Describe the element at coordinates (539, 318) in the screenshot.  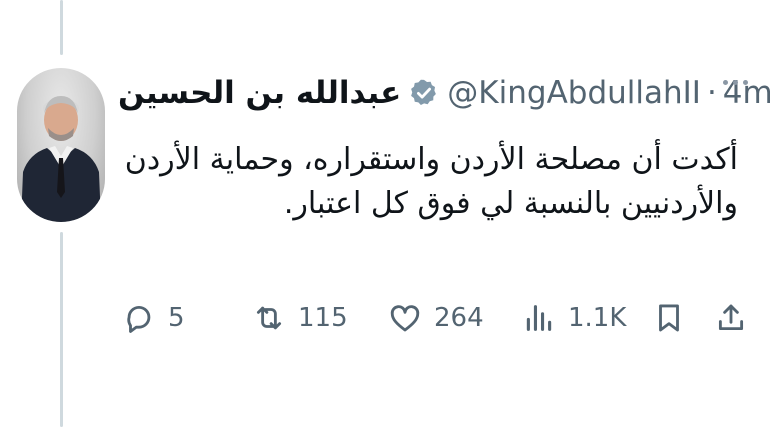
I see `views-chart-icon` at that location.